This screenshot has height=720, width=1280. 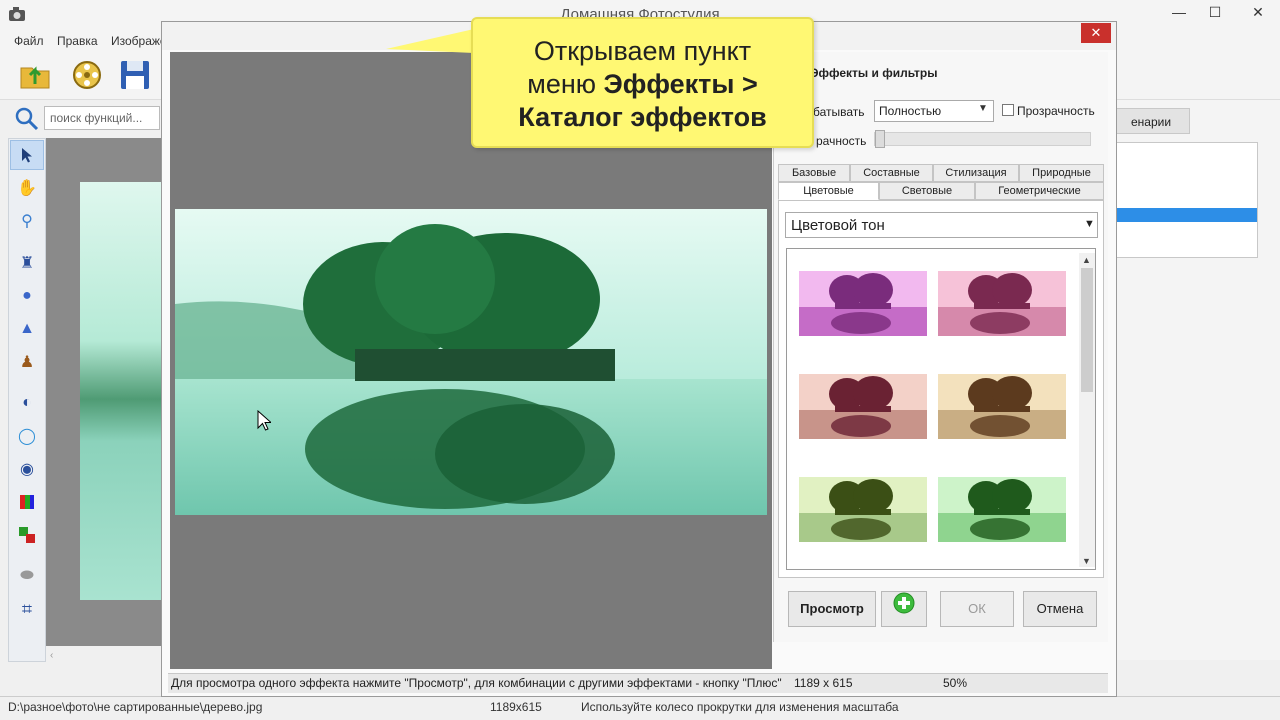 What do you see at coordinates (265, 422) in the screenshot?
I see `mouse-cursor-icon` at bounding box center [265, 422].